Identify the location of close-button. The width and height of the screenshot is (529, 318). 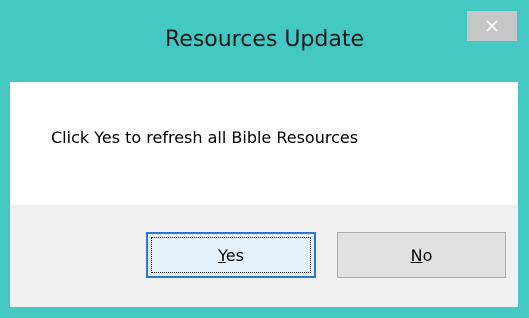
(492, 26).